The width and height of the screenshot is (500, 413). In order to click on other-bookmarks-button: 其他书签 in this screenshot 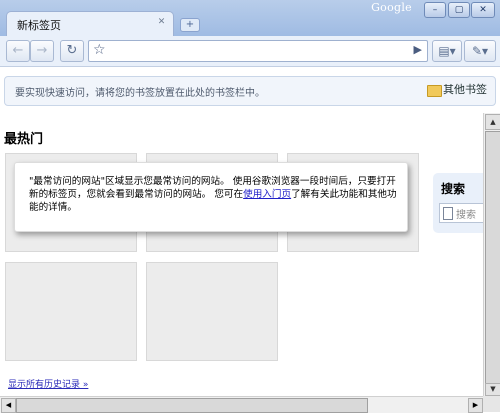, I will do `click(457, 90)`.